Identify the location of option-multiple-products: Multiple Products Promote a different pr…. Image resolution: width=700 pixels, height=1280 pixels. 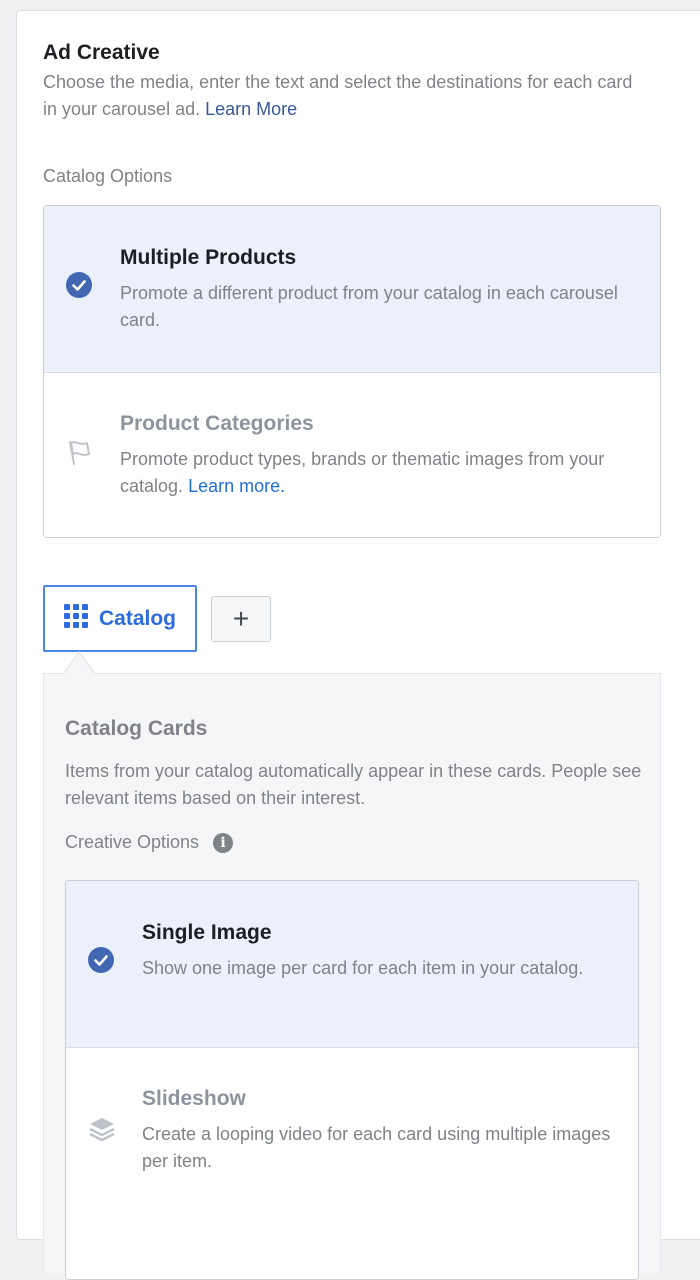
(352, 289).